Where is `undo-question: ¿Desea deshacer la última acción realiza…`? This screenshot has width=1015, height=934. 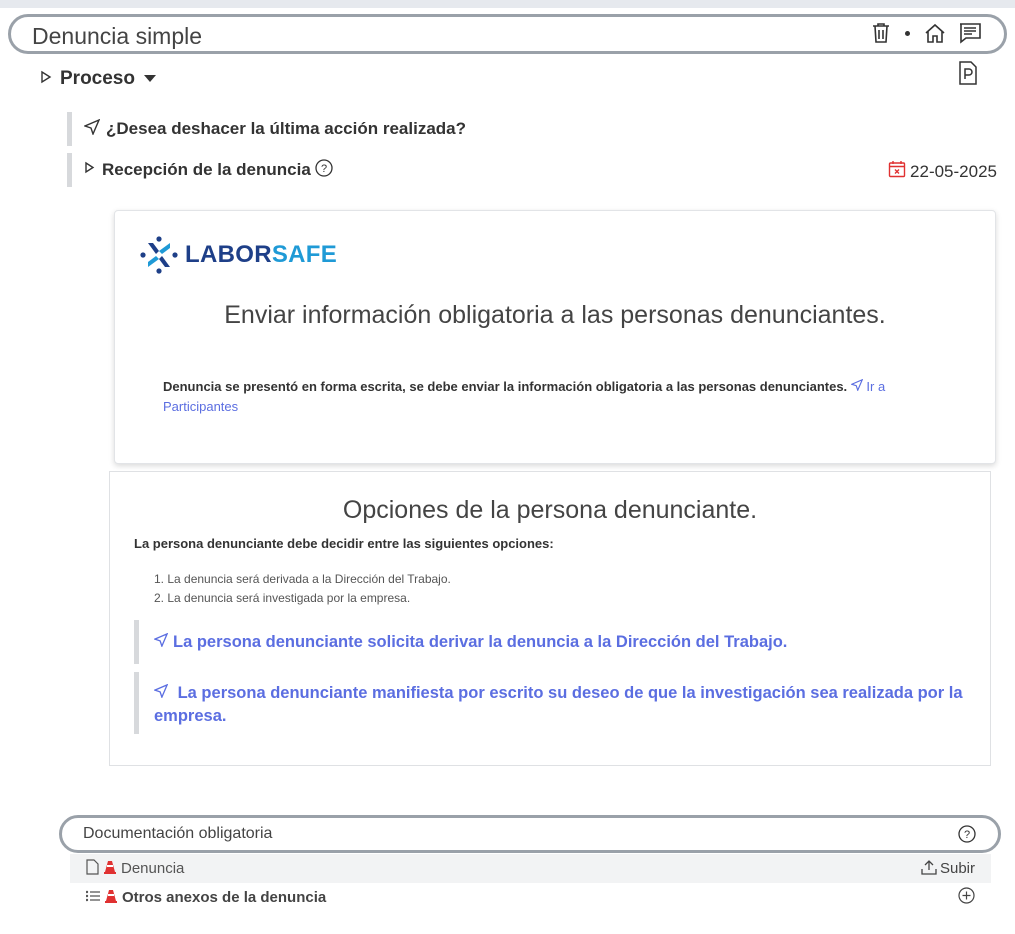
undo-question: ¿Desea deshacer la última acción realiza… is located at coordinates (286, 128).